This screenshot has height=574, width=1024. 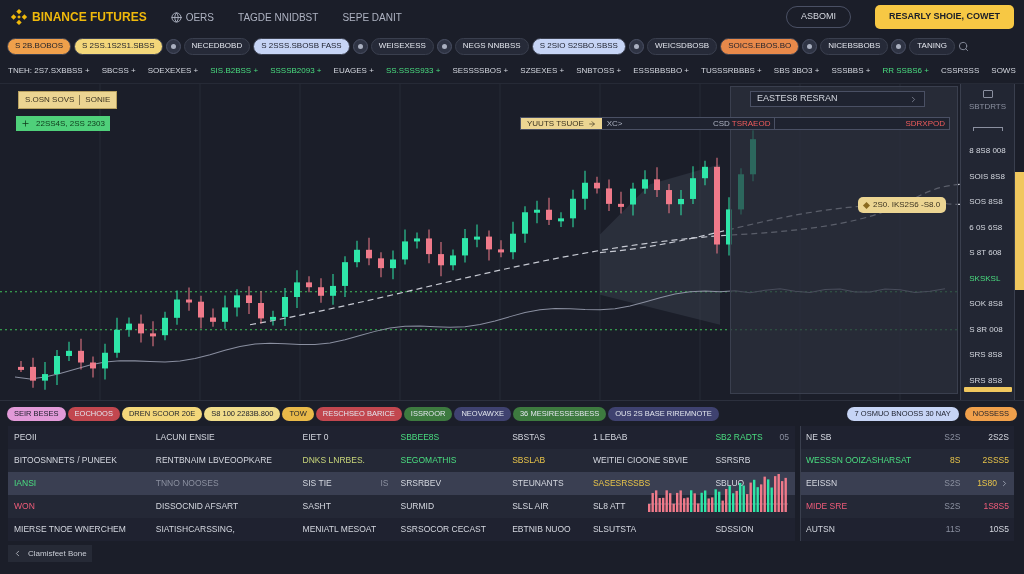 What do you see at coordinates (384, 483) in the screenshot?
I see `table-cell: IS` at bounding box center [384, 483].